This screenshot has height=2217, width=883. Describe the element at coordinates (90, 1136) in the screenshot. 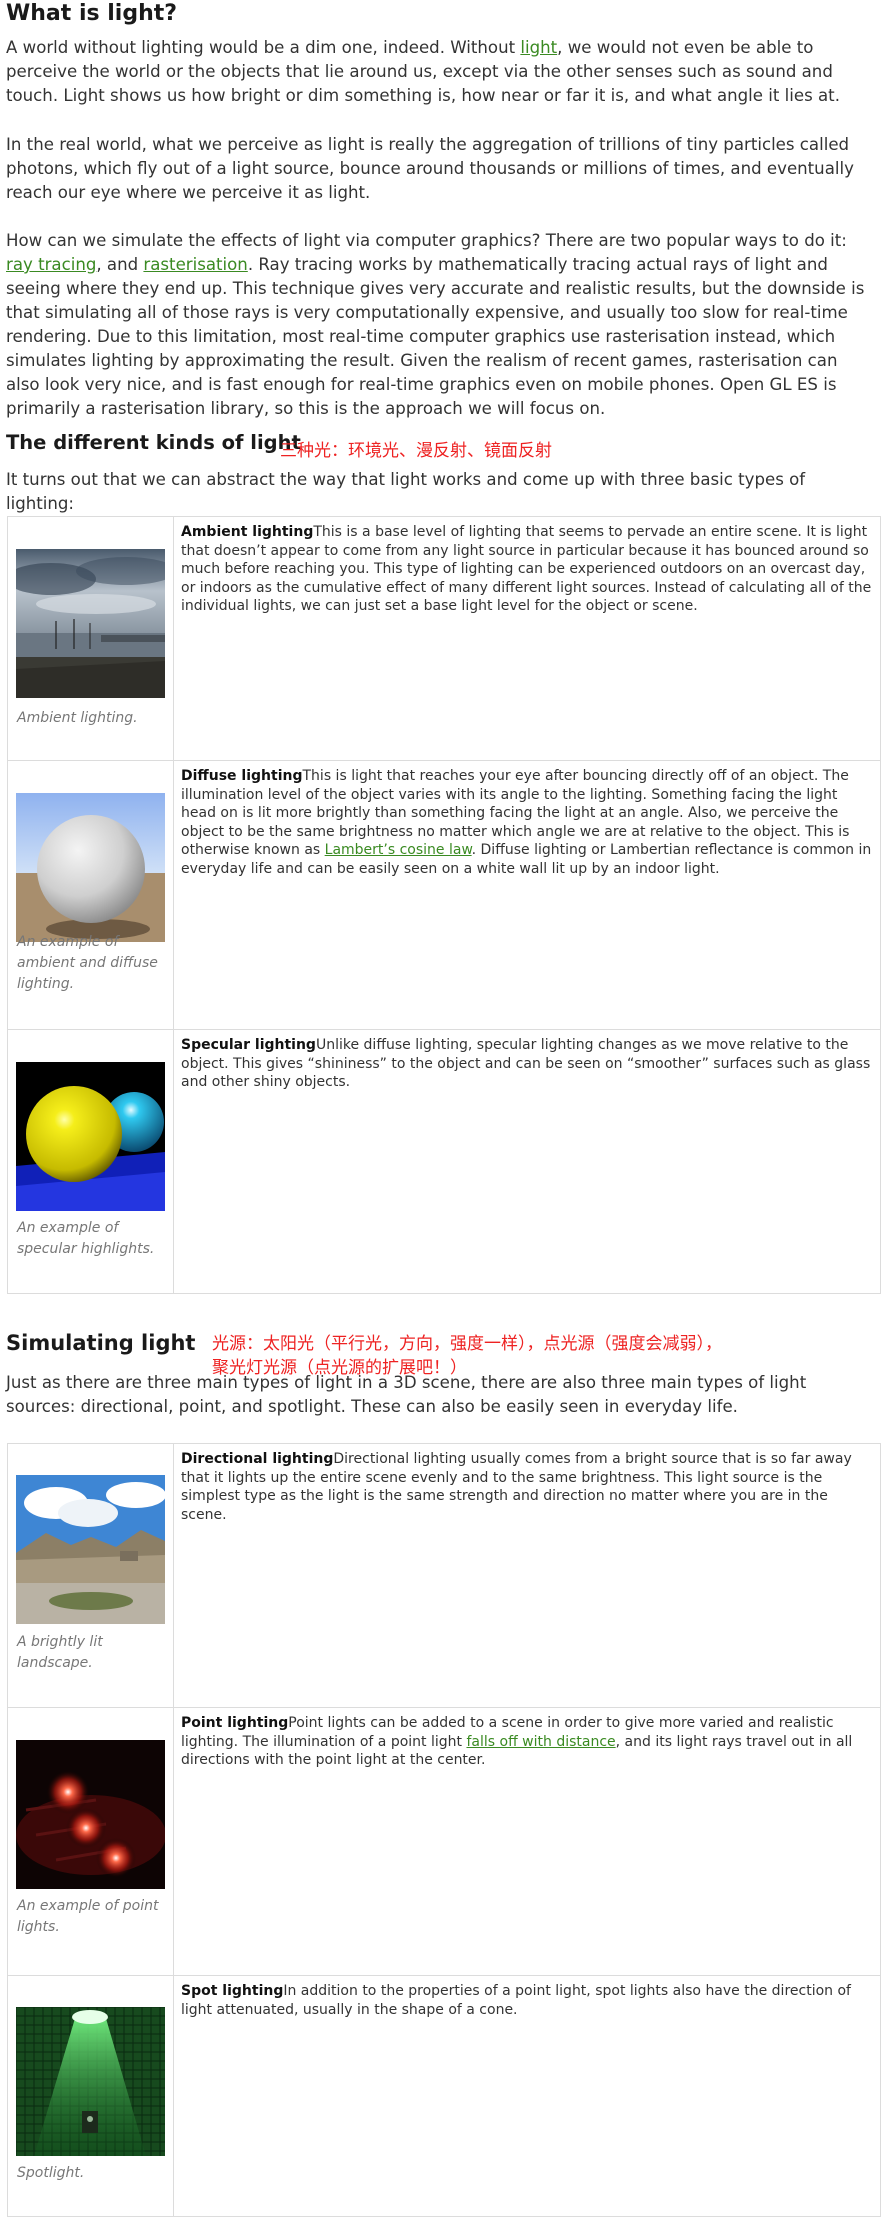

I see `specular-lighting-image` at that location.